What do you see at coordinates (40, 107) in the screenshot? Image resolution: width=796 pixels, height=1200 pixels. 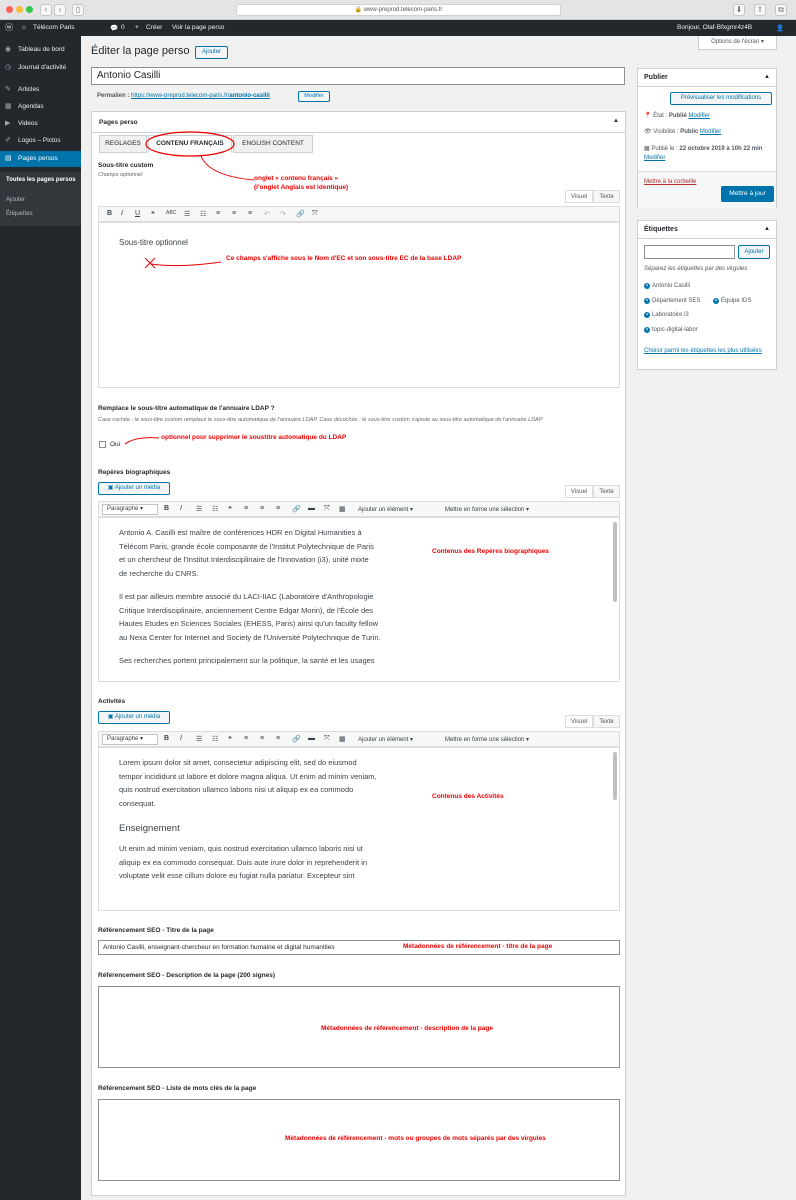 I see `menu-agendas: ▦ Agendas` at bounding box center [40, 107].